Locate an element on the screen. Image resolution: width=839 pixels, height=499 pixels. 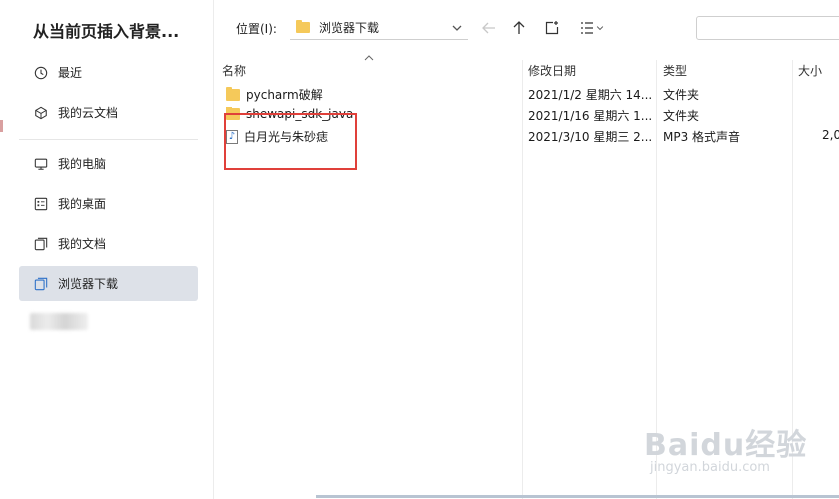
file-size: 2,0 is located at coordinates (830, 135).